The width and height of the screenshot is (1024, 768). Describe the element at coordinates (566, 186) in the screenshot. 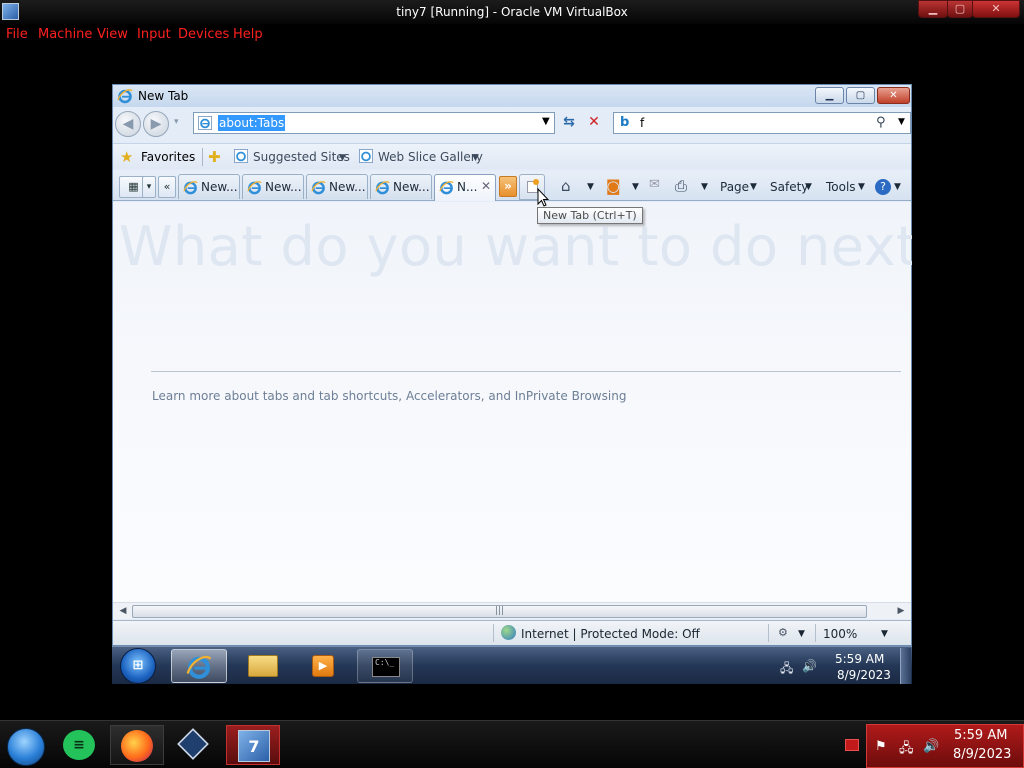

I see `home-icon: ⌂` at that location.